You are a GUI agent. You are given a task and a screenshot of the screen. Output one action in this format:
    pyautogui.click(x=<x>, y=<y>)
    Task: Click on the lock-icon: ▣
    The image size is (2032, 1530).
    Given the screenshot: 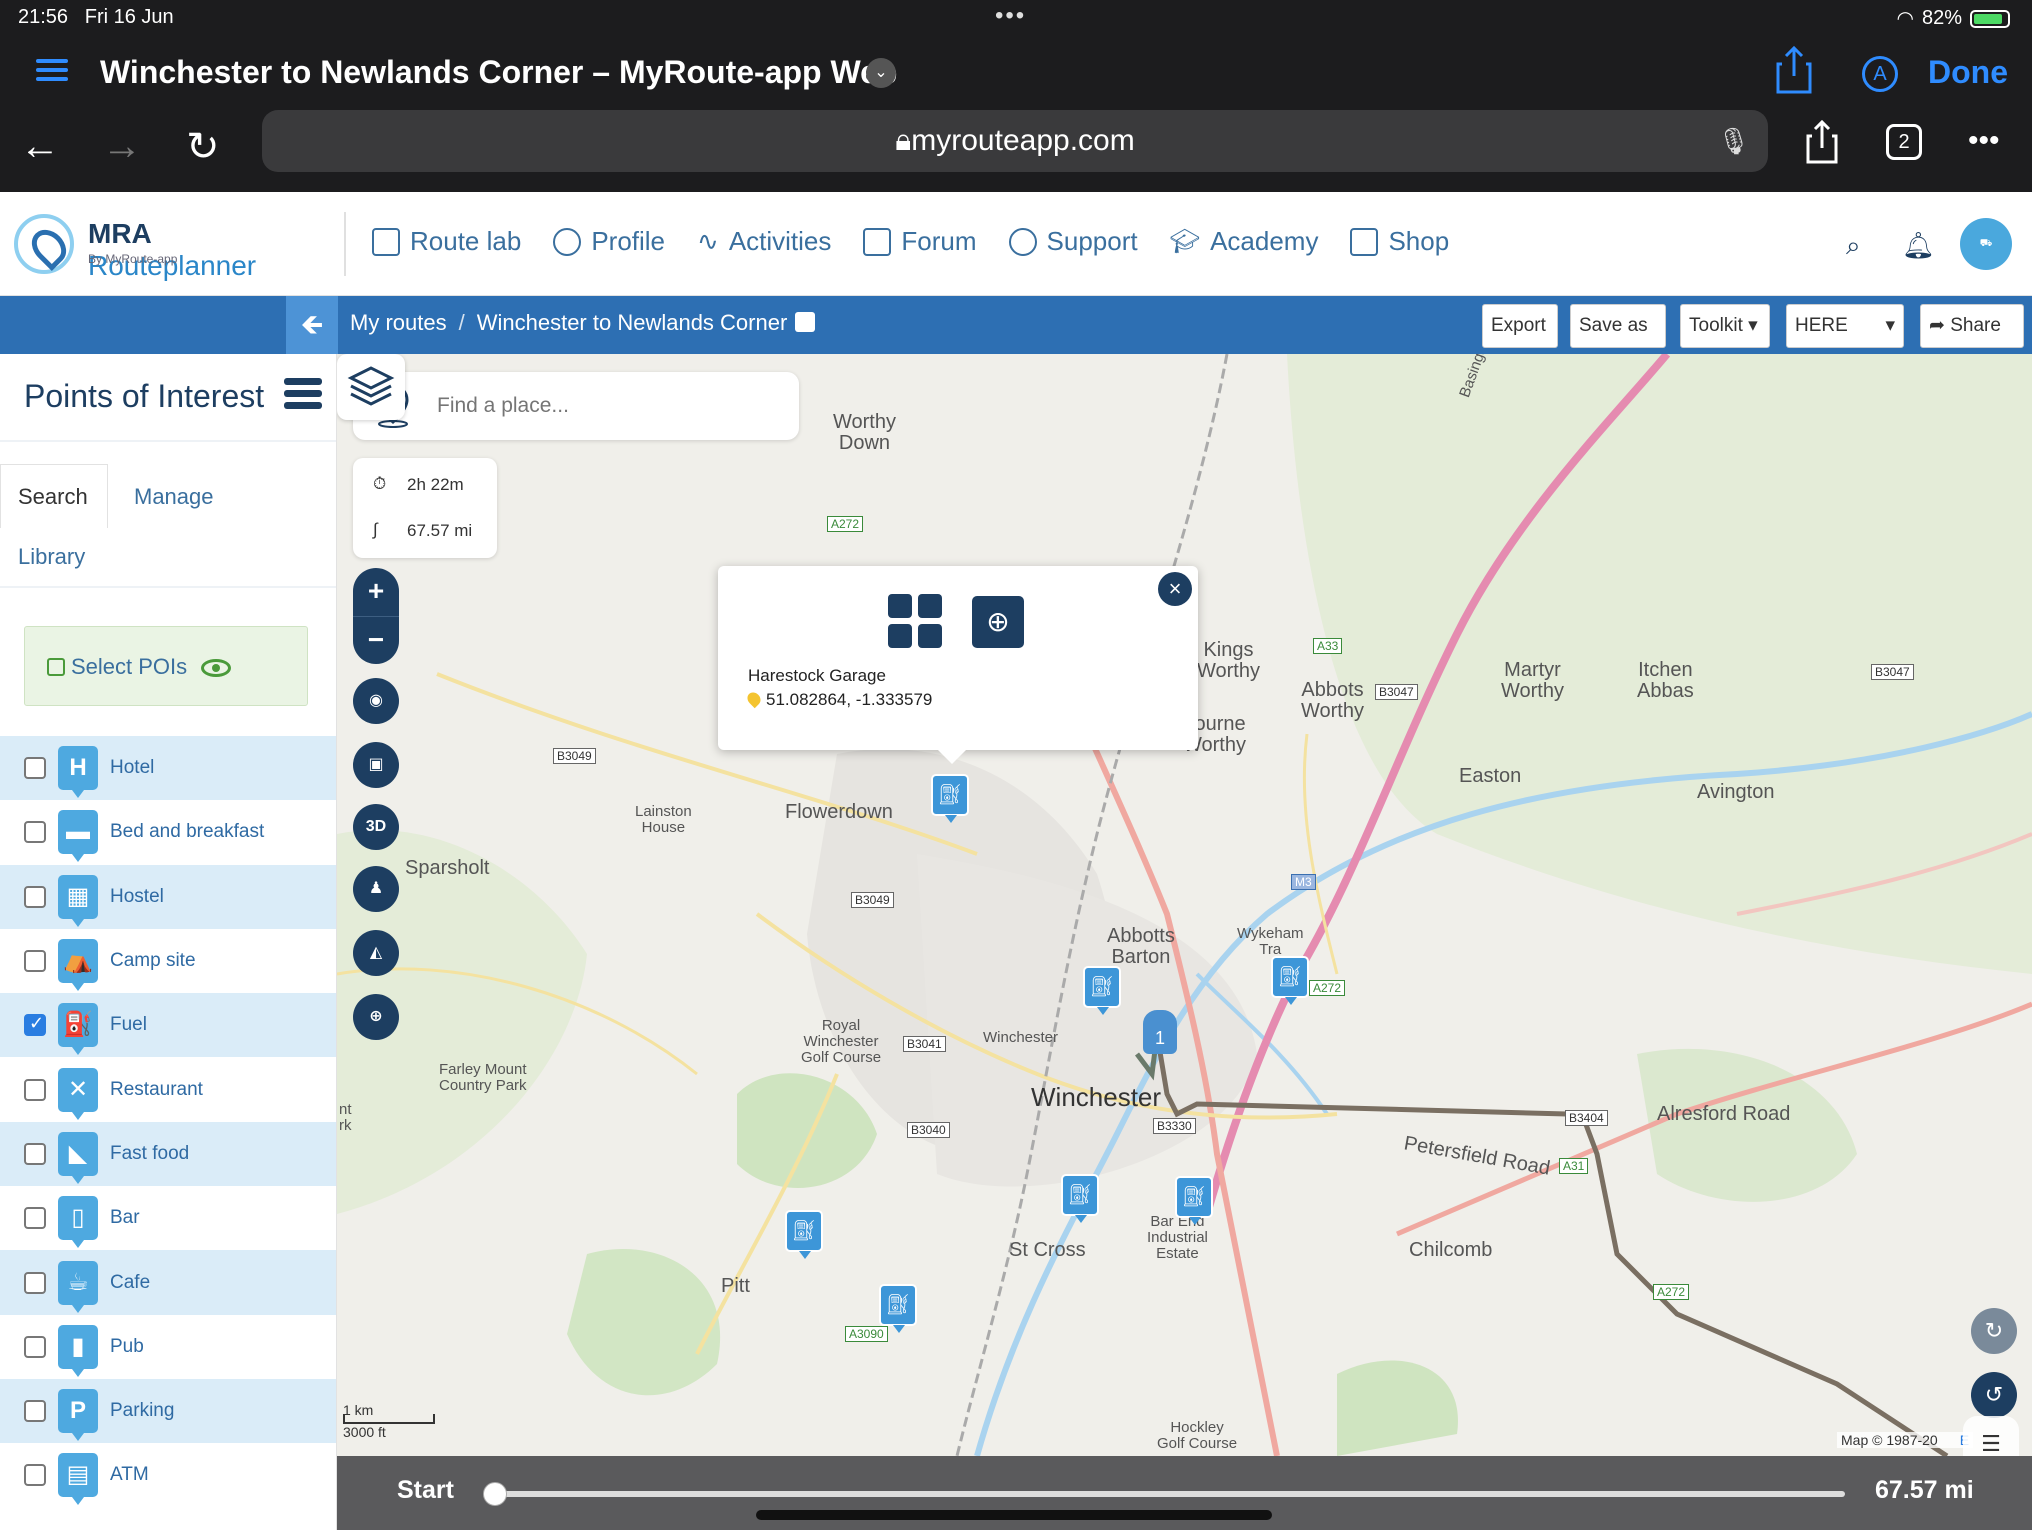 What is the action you would take?
    pyautogui.click(x=376, y=765)
    